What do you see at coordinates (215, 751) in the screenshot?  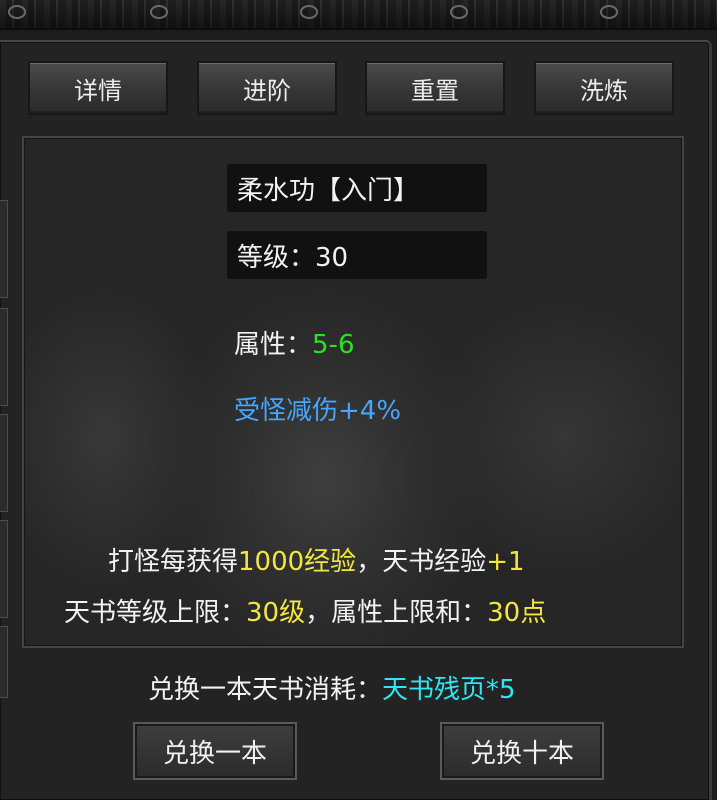 I see `exchange-one-button: 兑换一本` at bounding box center [215, 751].